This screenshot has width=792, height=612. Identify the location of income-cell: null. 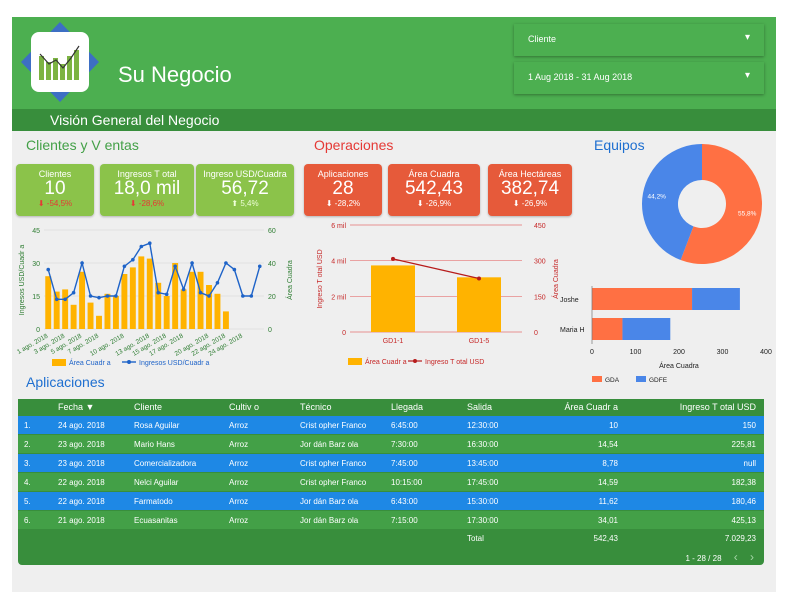
(749, 463).